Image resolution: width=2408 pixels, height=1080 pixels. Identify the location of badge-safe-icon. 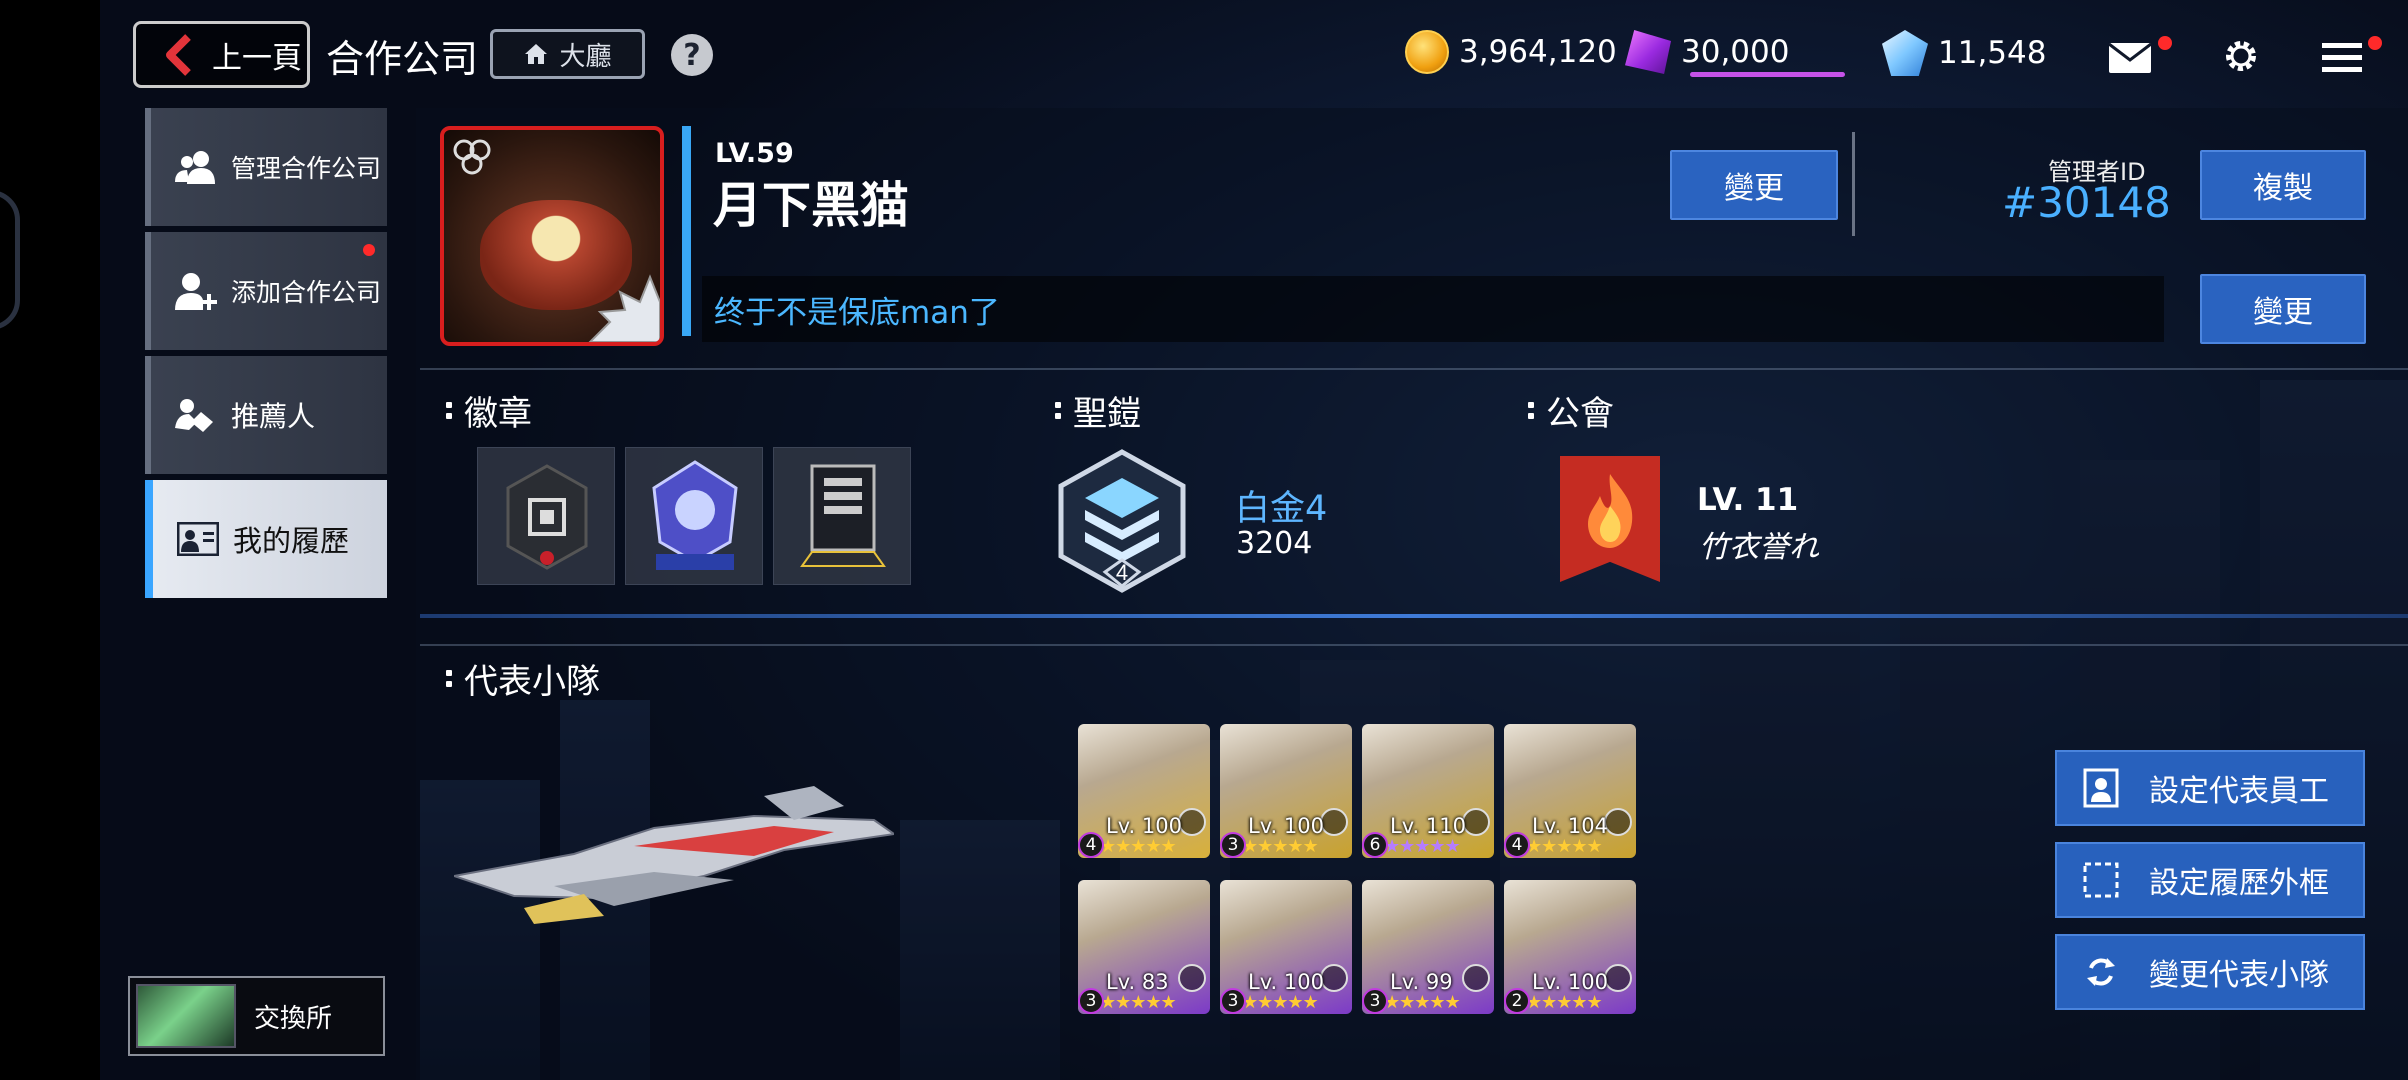
(547, 517).